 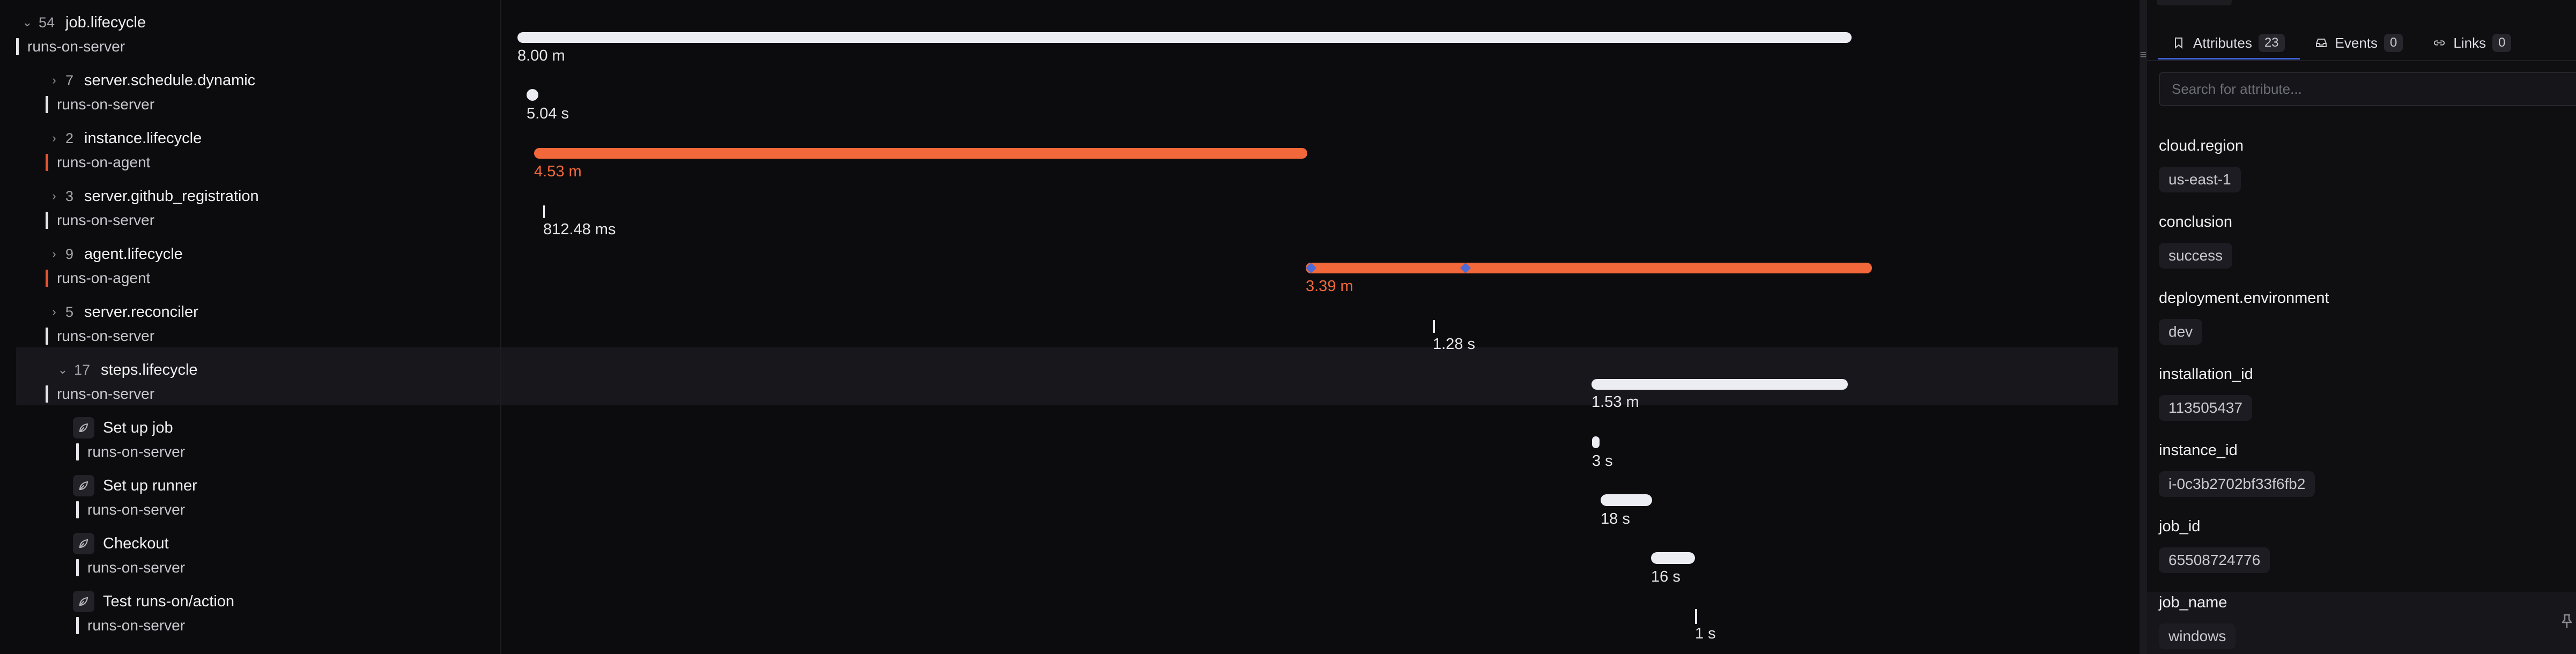 I want to click on panel-resize-handle, so click(x=2143, y=327).